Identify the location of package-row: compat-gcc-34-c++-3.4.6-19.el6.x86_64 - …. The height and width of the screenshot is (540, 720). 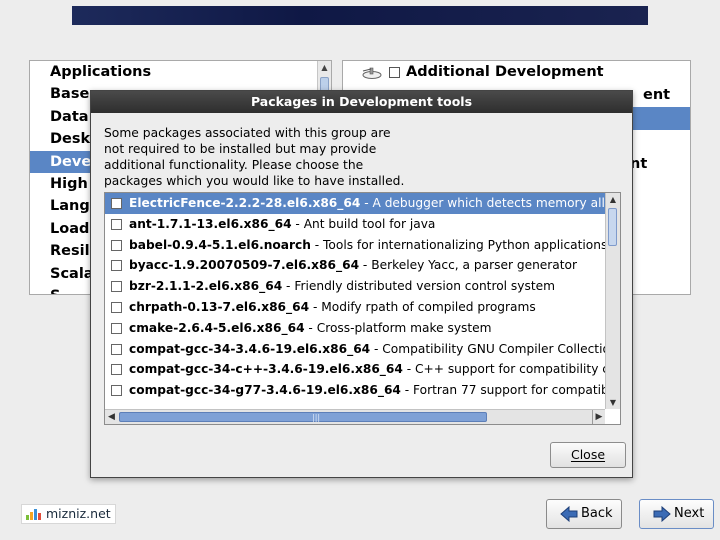
(355, 369).